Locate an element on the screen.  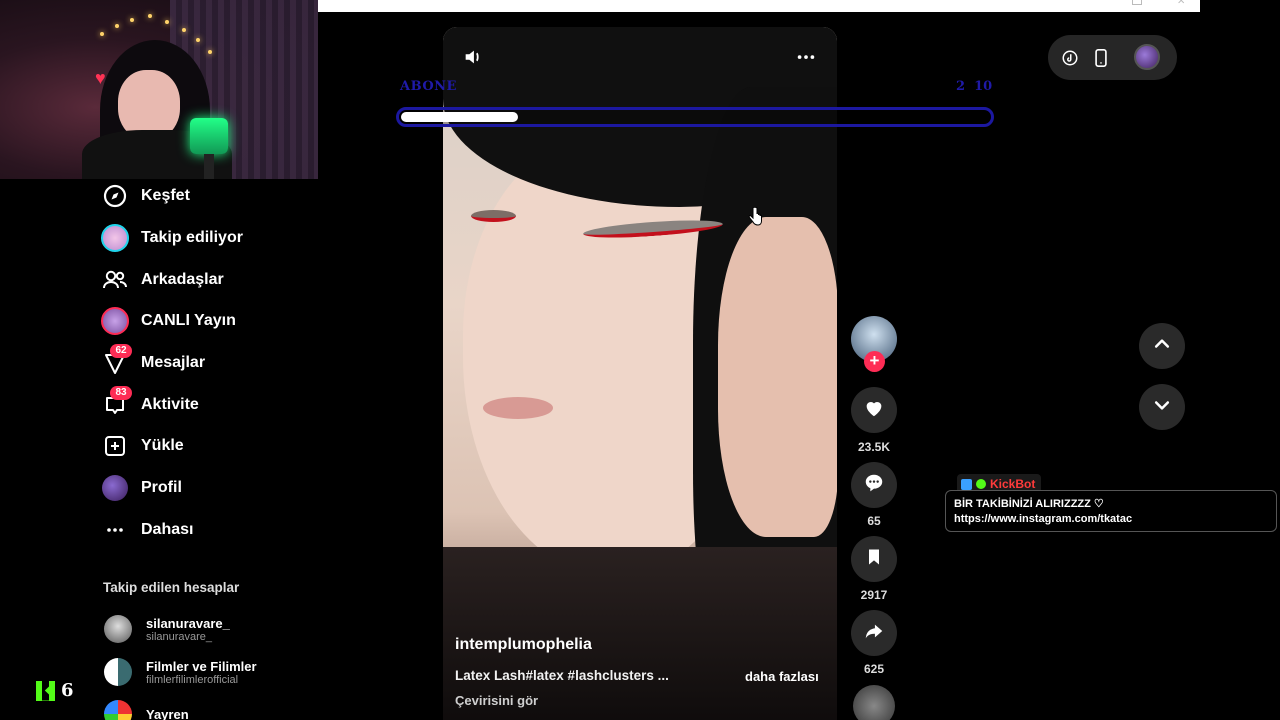
friends-icon is located at coordinates (115, 280).